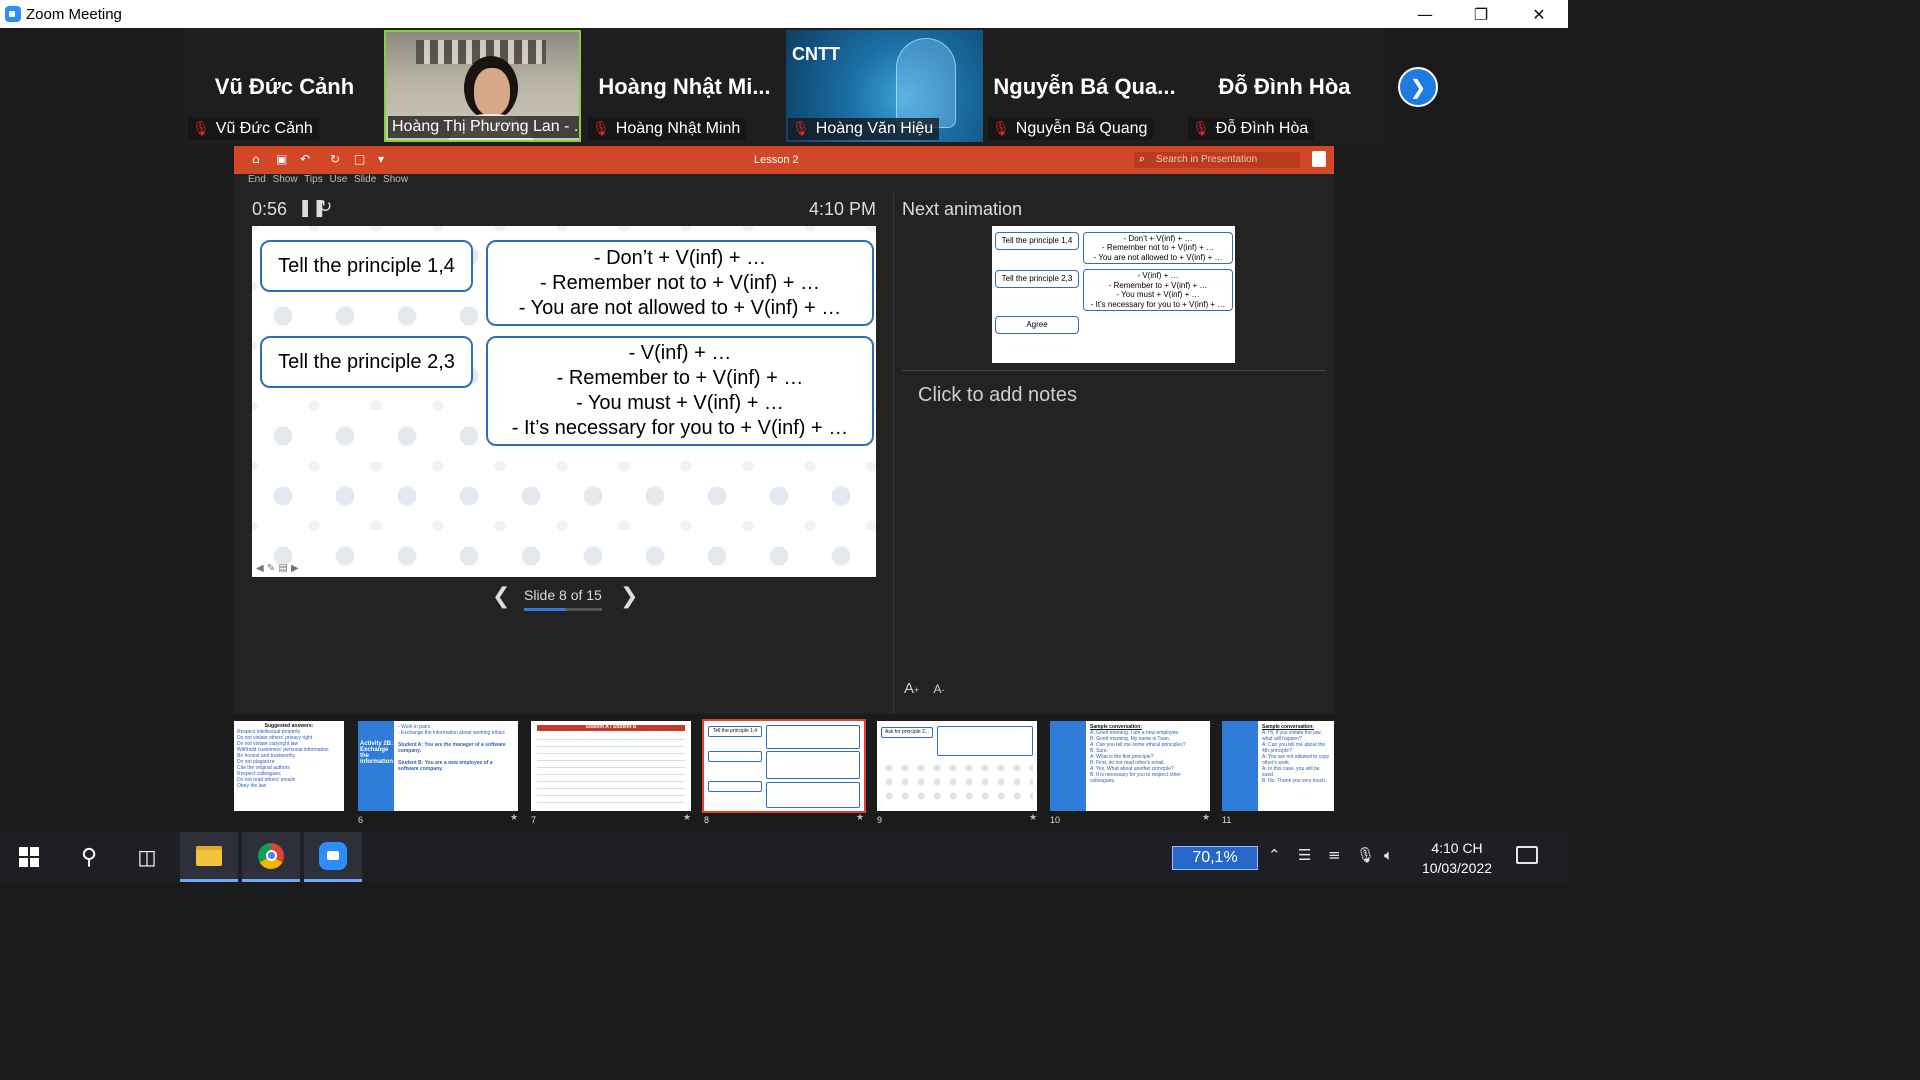 The height and width of the screenshot is (1080, 1920). Describe the element at coordinates (1539, 14) in the screenshot. I see `close-button: ✕` at that location.